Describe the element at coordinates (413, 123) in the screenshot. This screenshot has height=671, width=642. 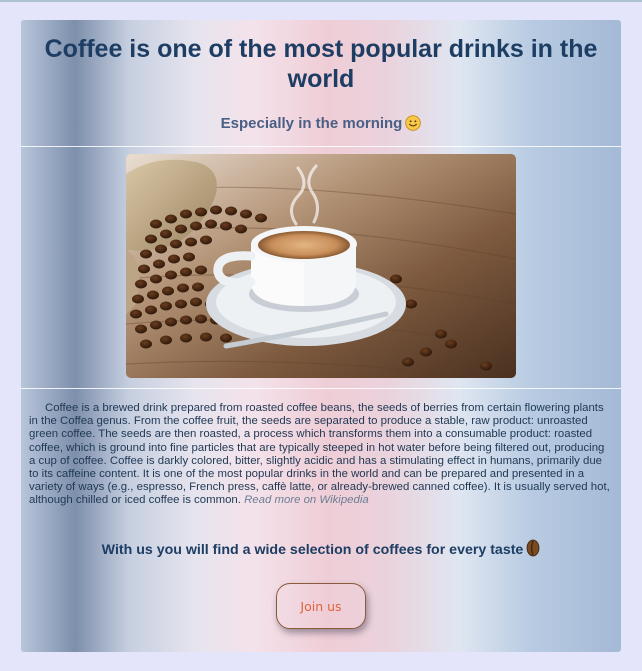
I see `smiling-face-icon` at that location.